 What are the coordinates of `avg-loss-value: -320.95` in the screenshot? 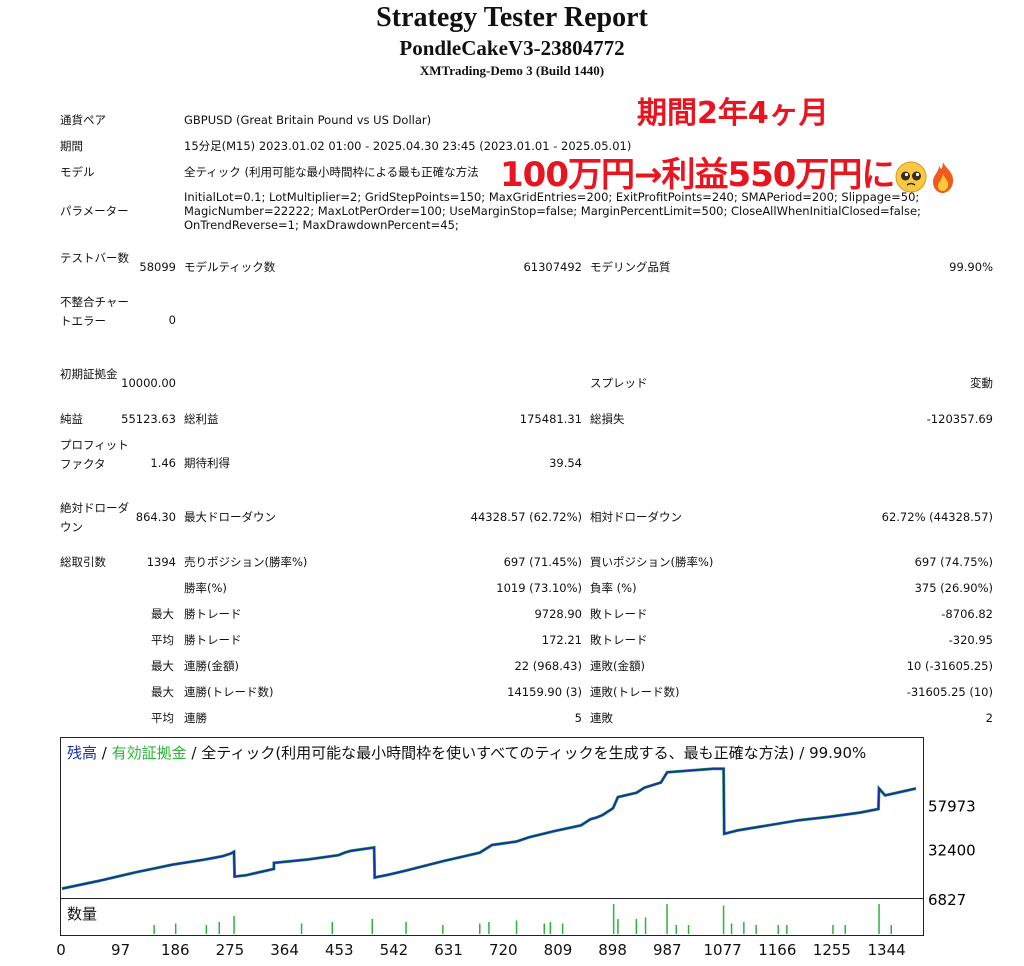 It's located at (970, 640).